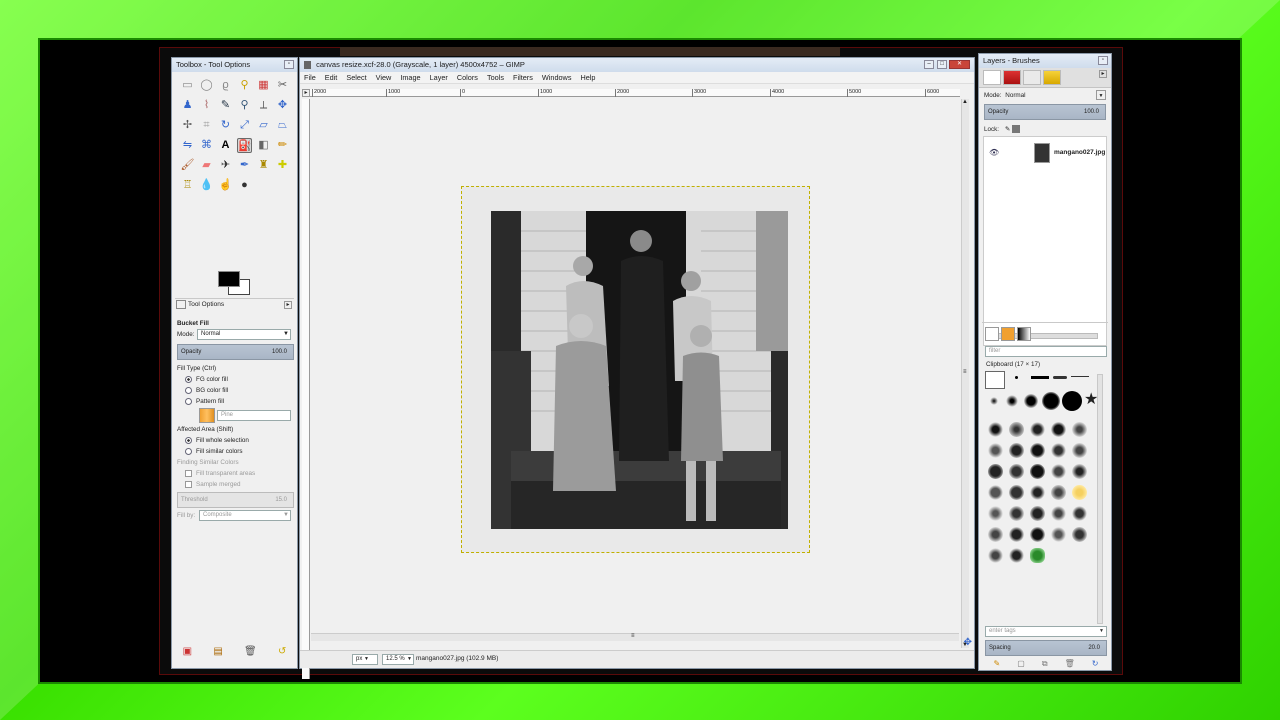 Image resolution: width=1280 pixels, height=720 pixels. Describe the element at coordinates (187, 165) in the screenshot. I see `paintbrush-icon: 🖌` at that location.